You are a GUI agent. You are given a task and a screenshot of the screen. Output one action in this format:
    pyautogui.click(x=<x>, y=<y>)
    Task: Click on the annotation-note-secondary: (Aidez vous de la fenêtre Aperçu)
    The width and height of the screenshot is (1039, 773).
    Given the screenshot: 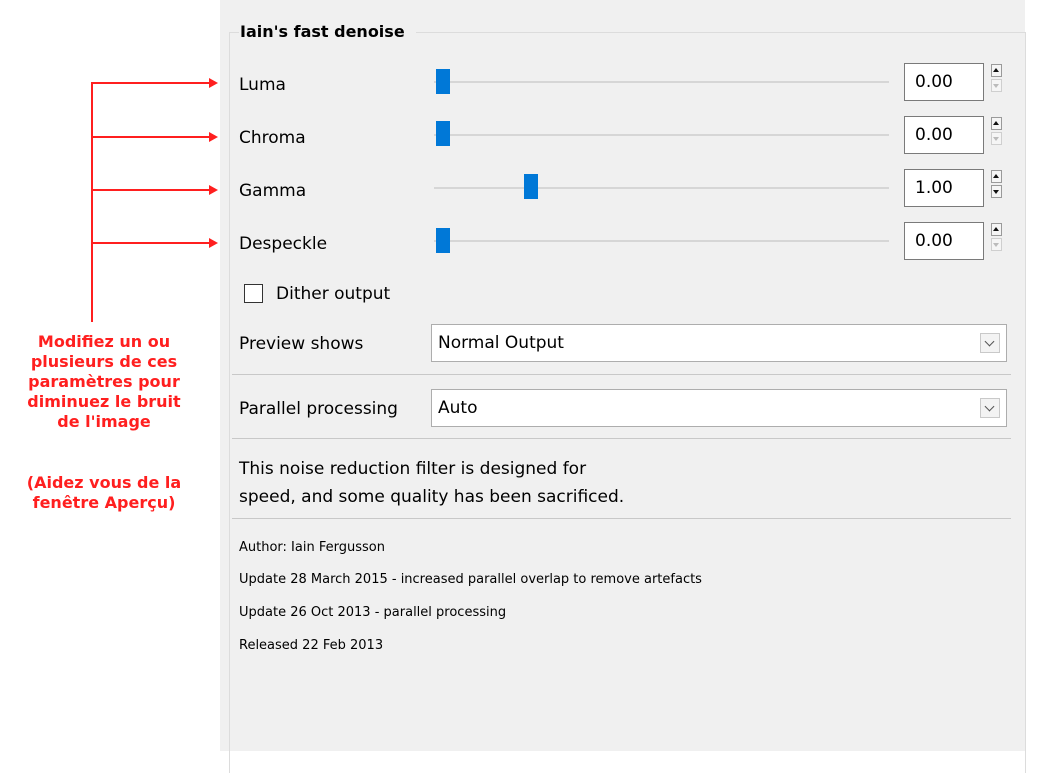 What is the action you would take?
    pyautogui.click(x=104, y=492)
    